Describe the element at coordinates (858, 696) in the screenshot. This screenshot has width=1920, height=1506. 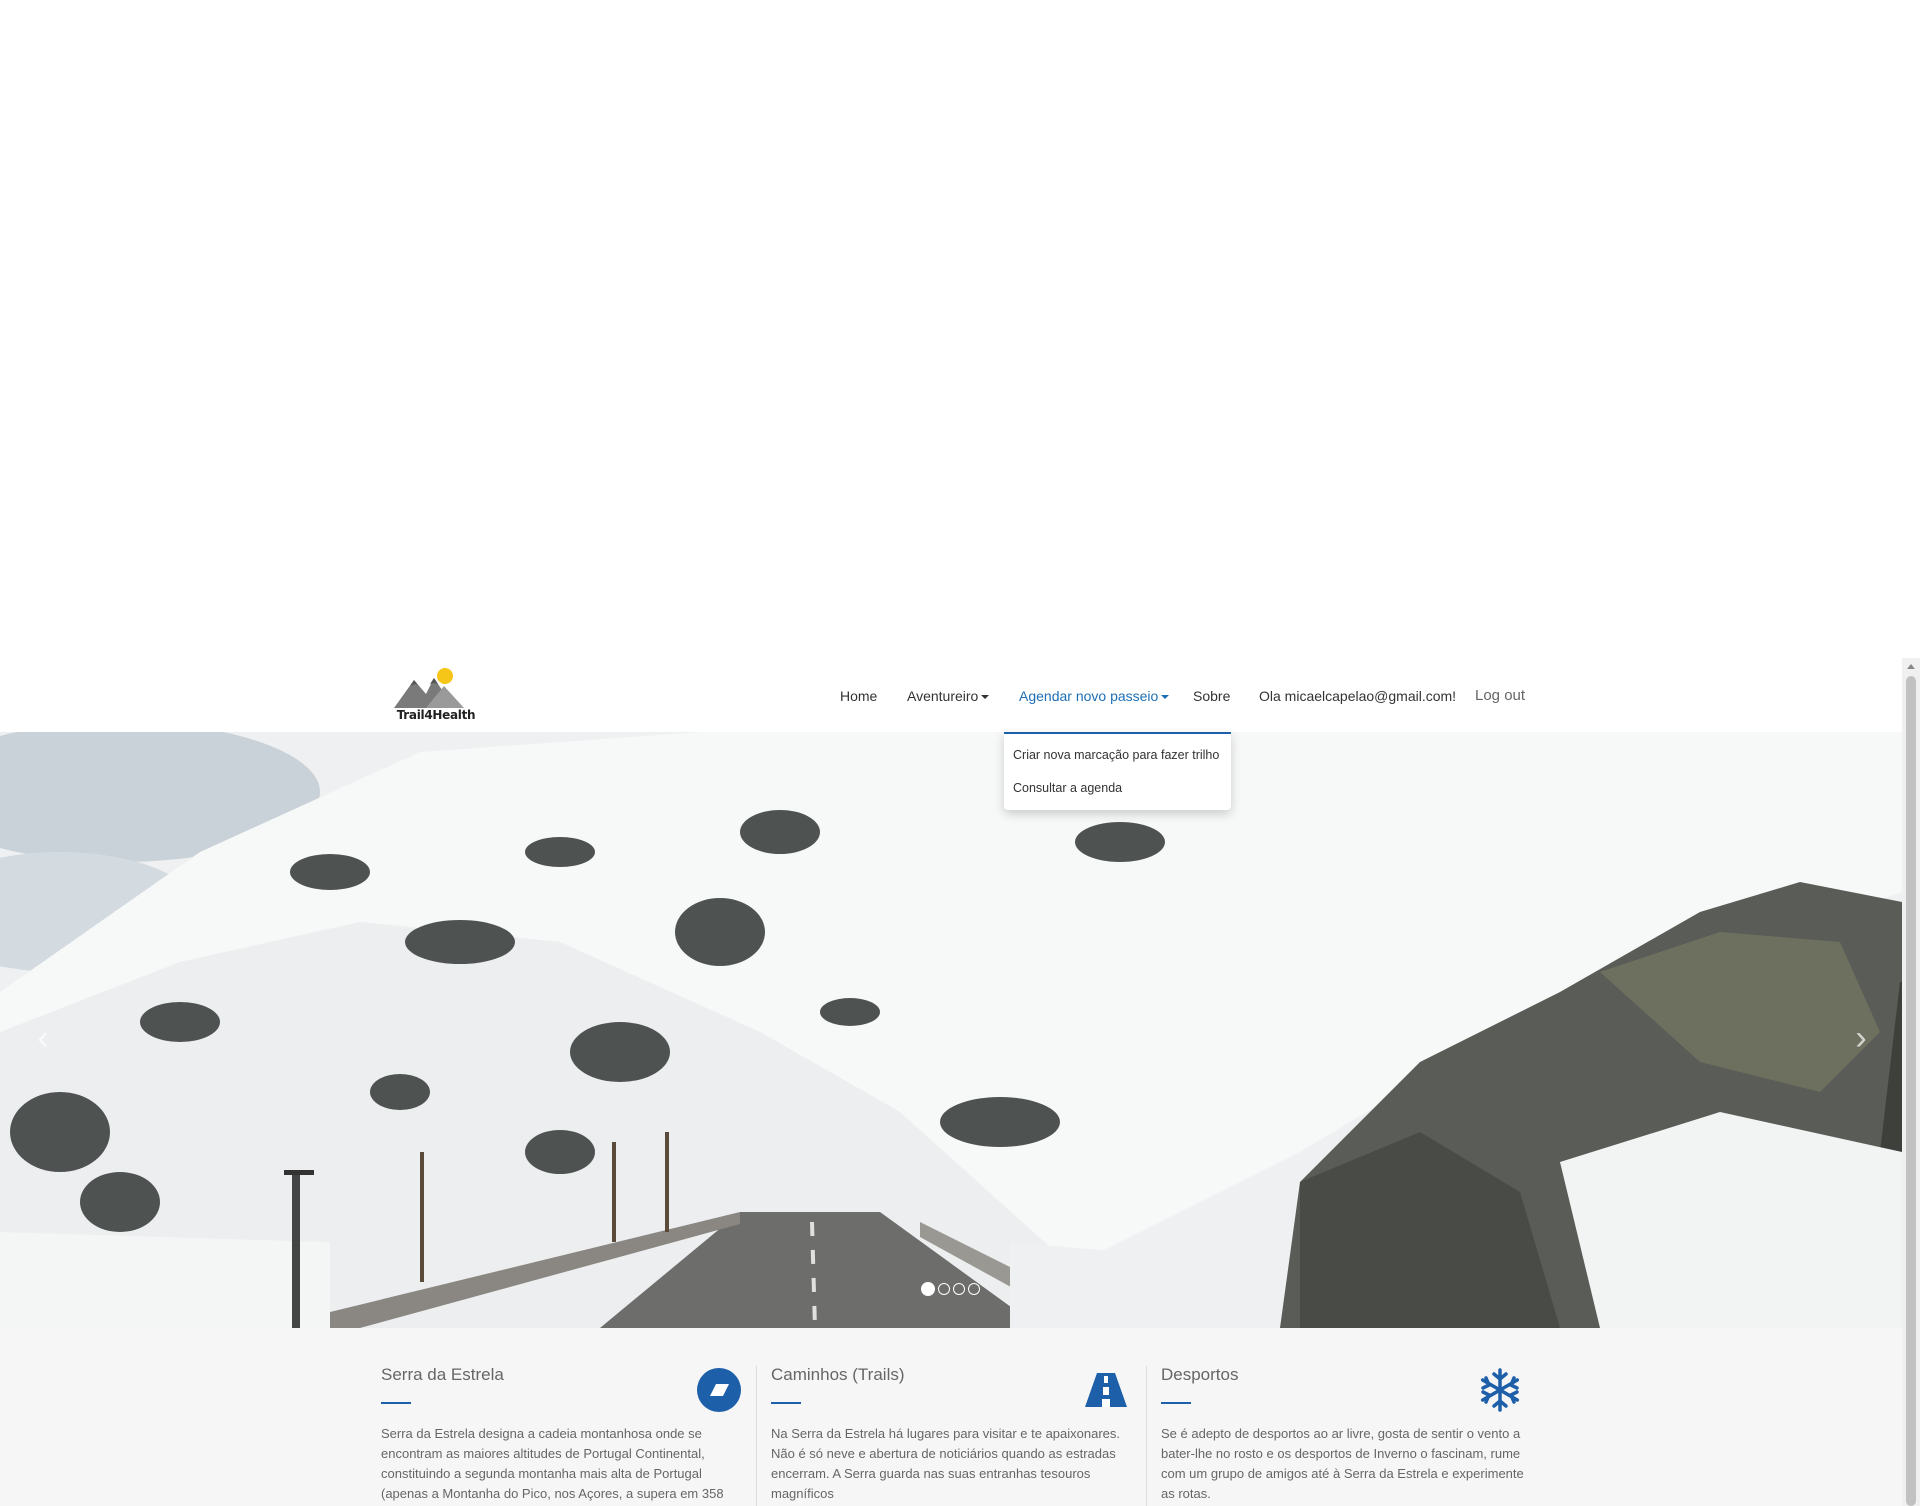
I see `nav-home: Home` at that location.